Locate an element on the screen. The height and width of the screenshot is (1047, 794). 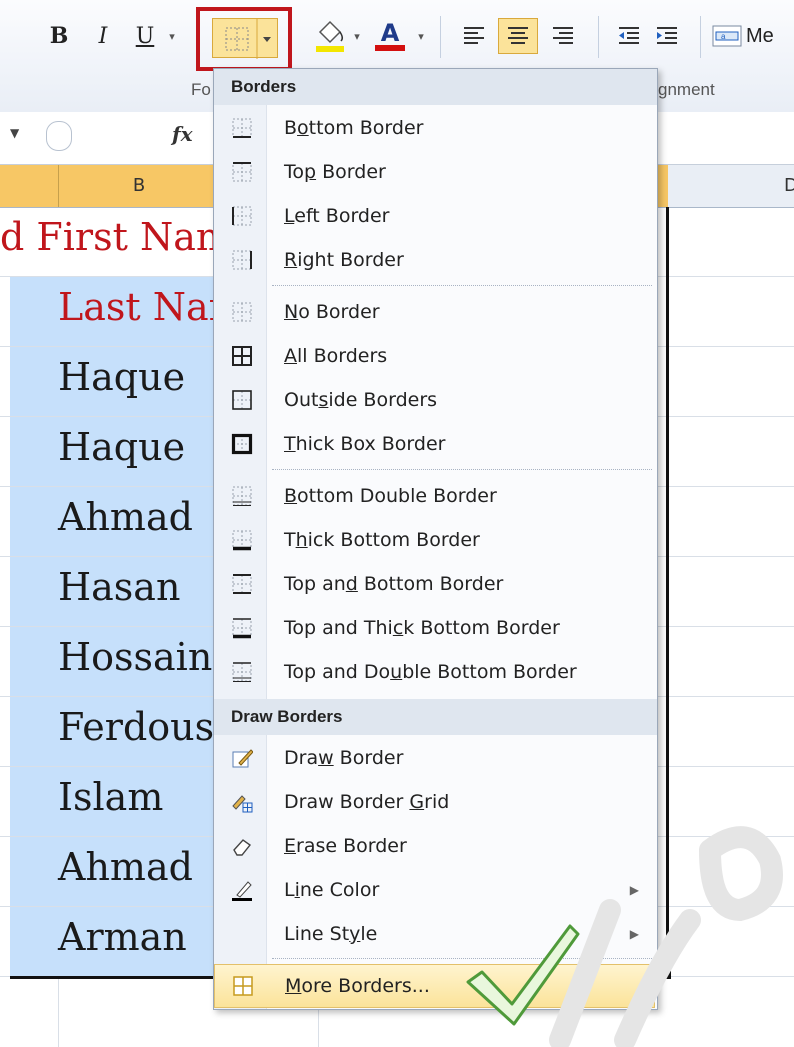
menu-item-label: Top and Double Bottom Border is located at coordinates (430, 672).